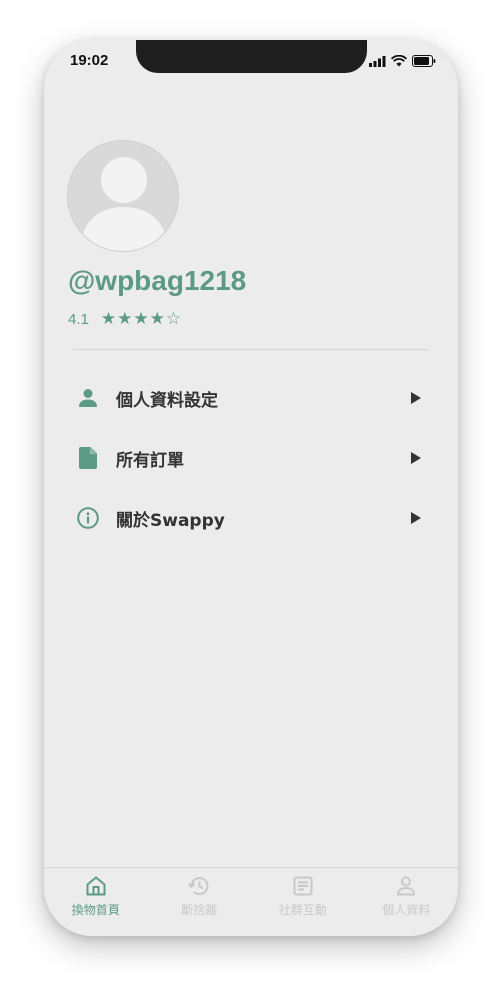  I want to click on home-icon, so click(96, 886).